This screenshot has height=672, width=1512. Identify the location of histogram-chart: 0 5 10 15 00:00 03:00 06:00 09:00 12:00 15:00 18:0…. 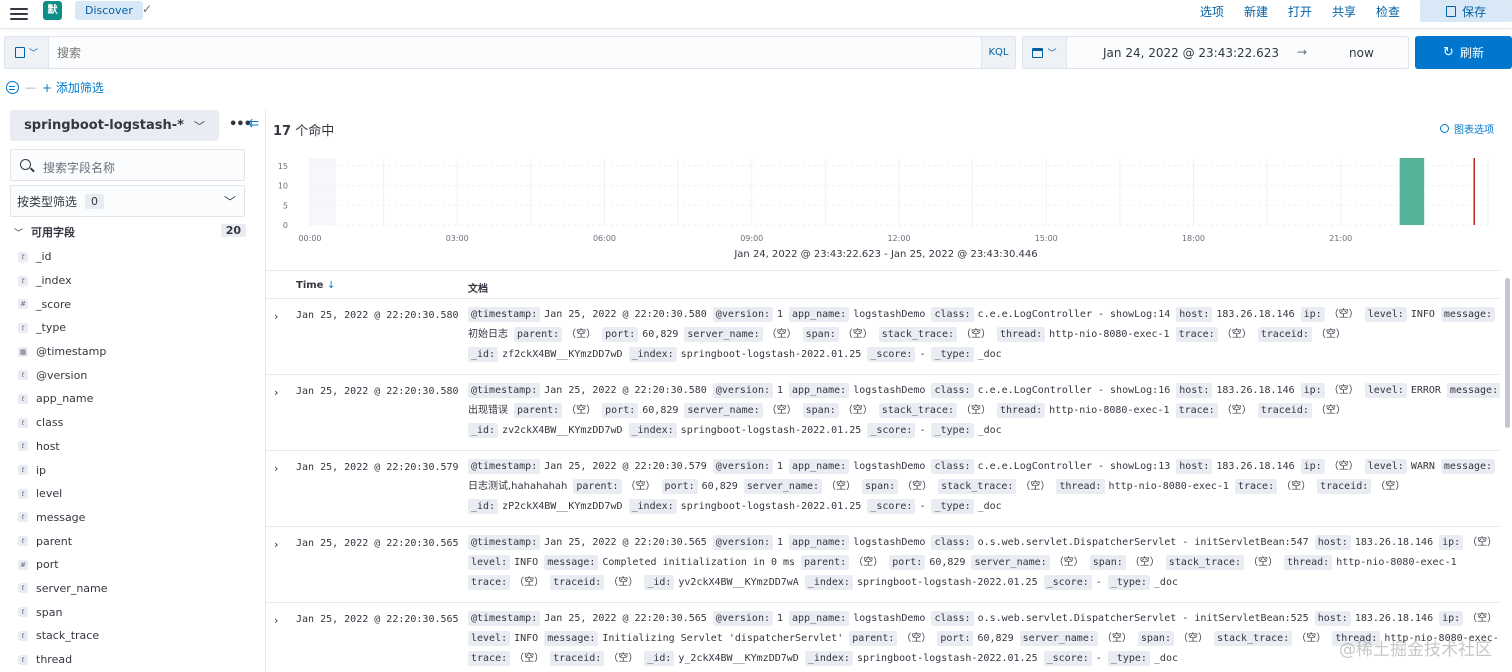
(886, 199).